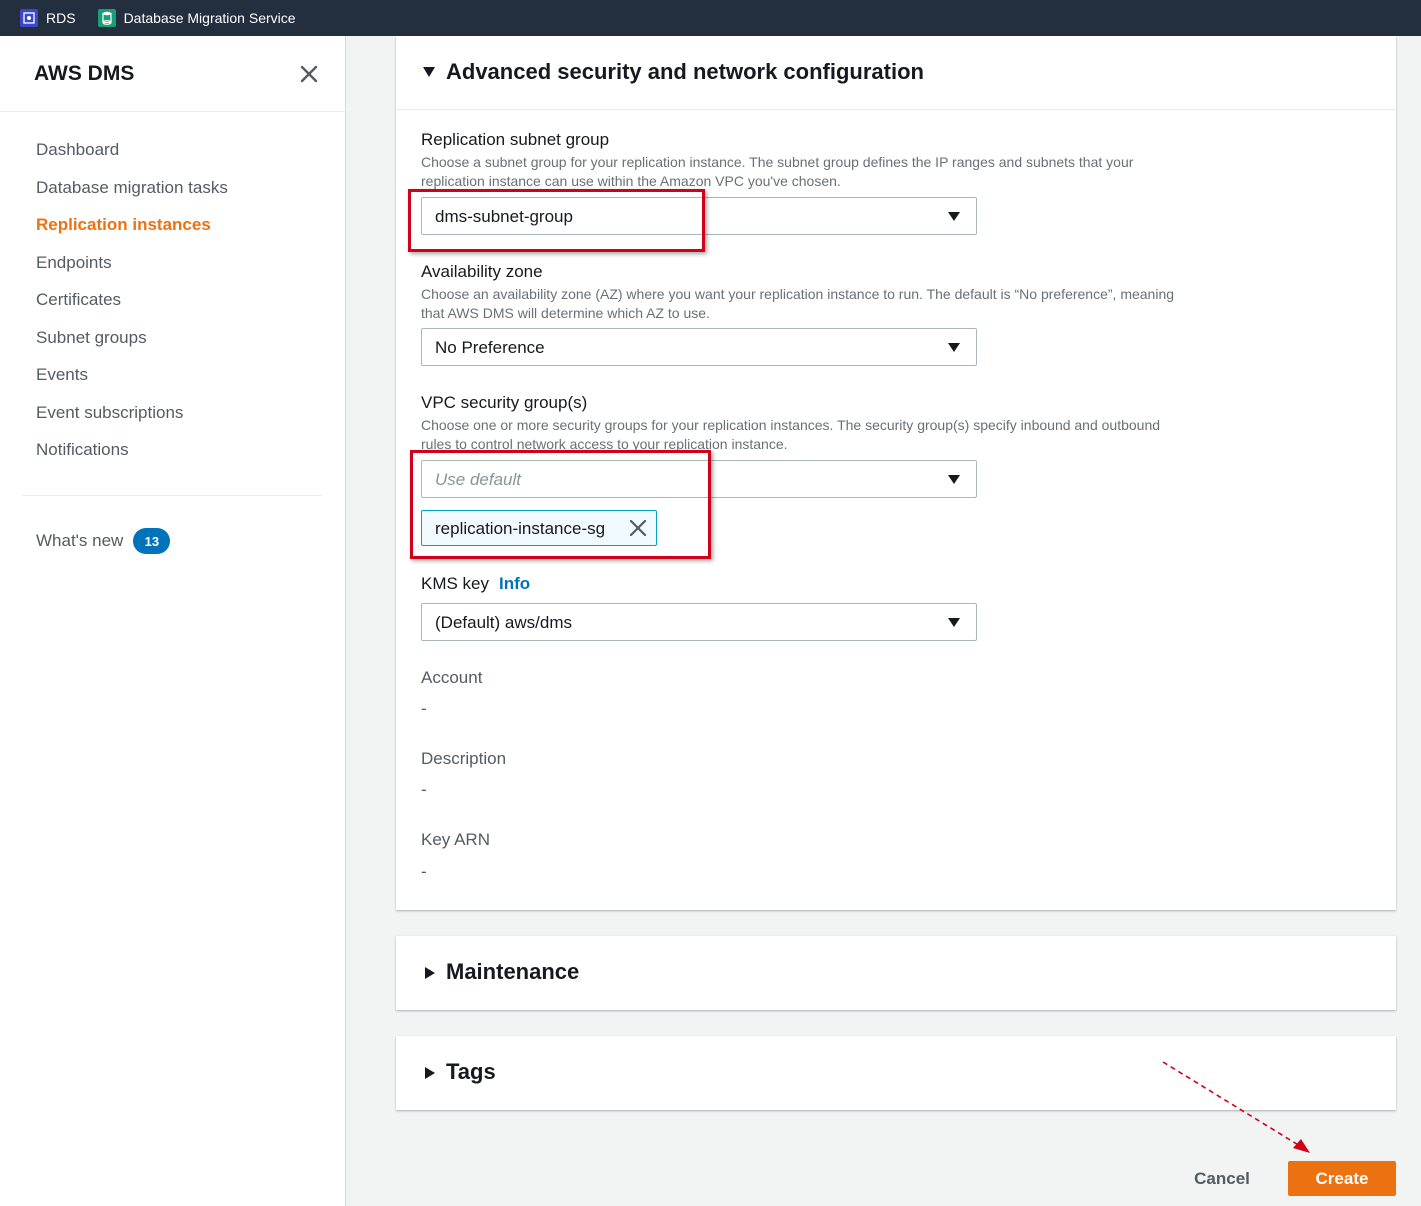  I want to click on description-label: Description, so click(464, 758).